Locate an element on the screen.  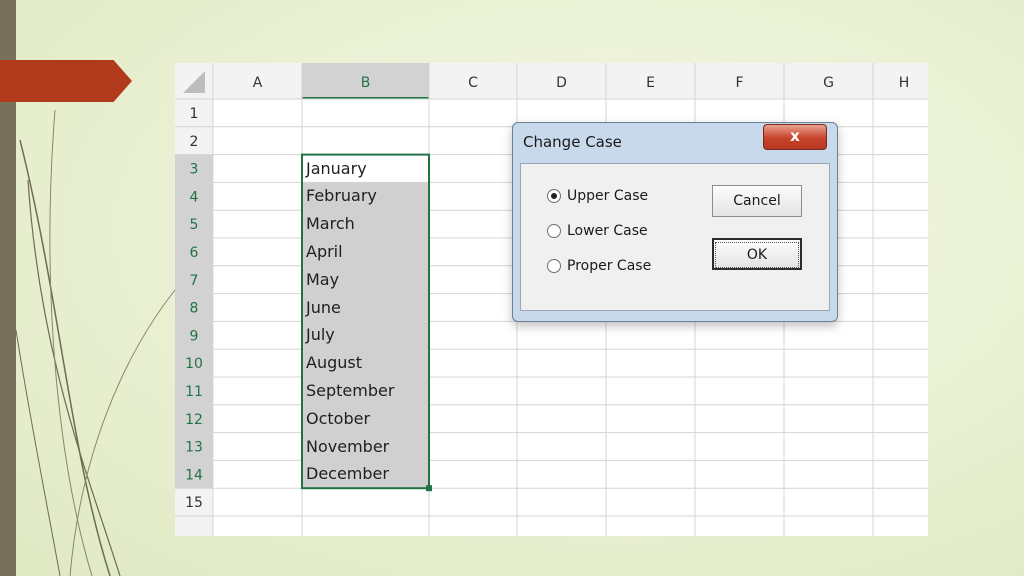
slide-arrow-decoration is located at coordinates (66, 81).